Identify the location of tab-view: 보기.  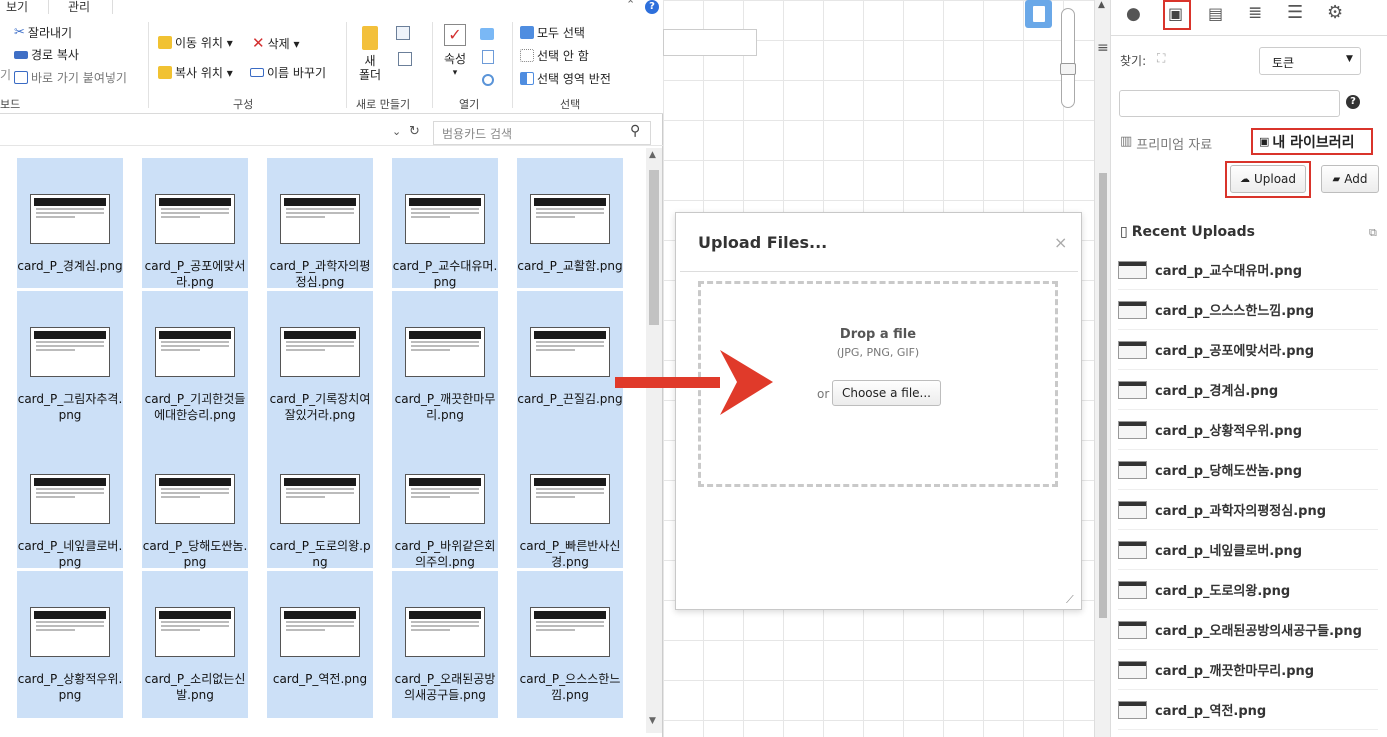
(17, 7).